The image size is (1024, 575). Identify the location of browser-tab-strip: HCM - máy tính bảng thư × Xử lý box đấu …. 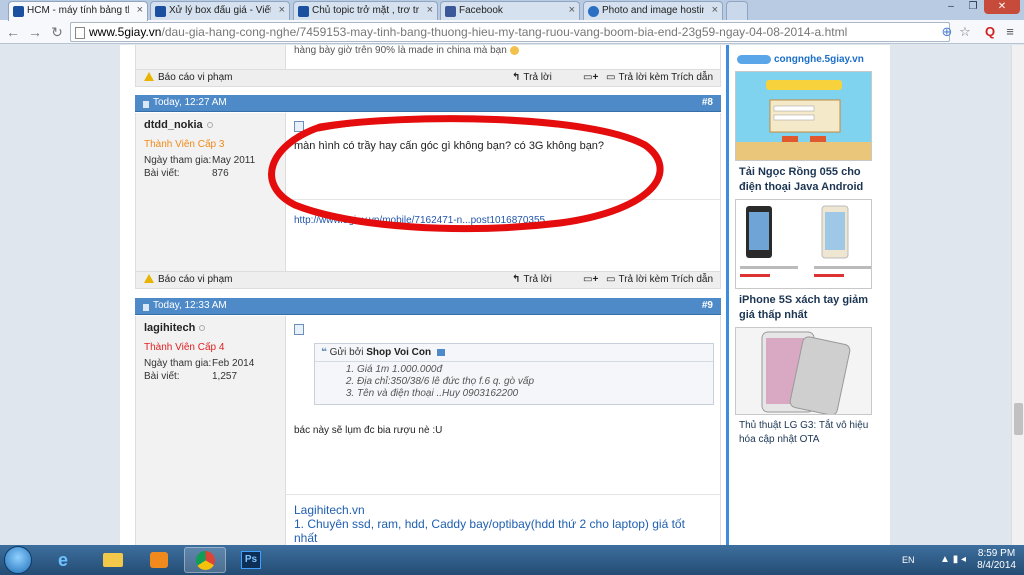
(512, 10).